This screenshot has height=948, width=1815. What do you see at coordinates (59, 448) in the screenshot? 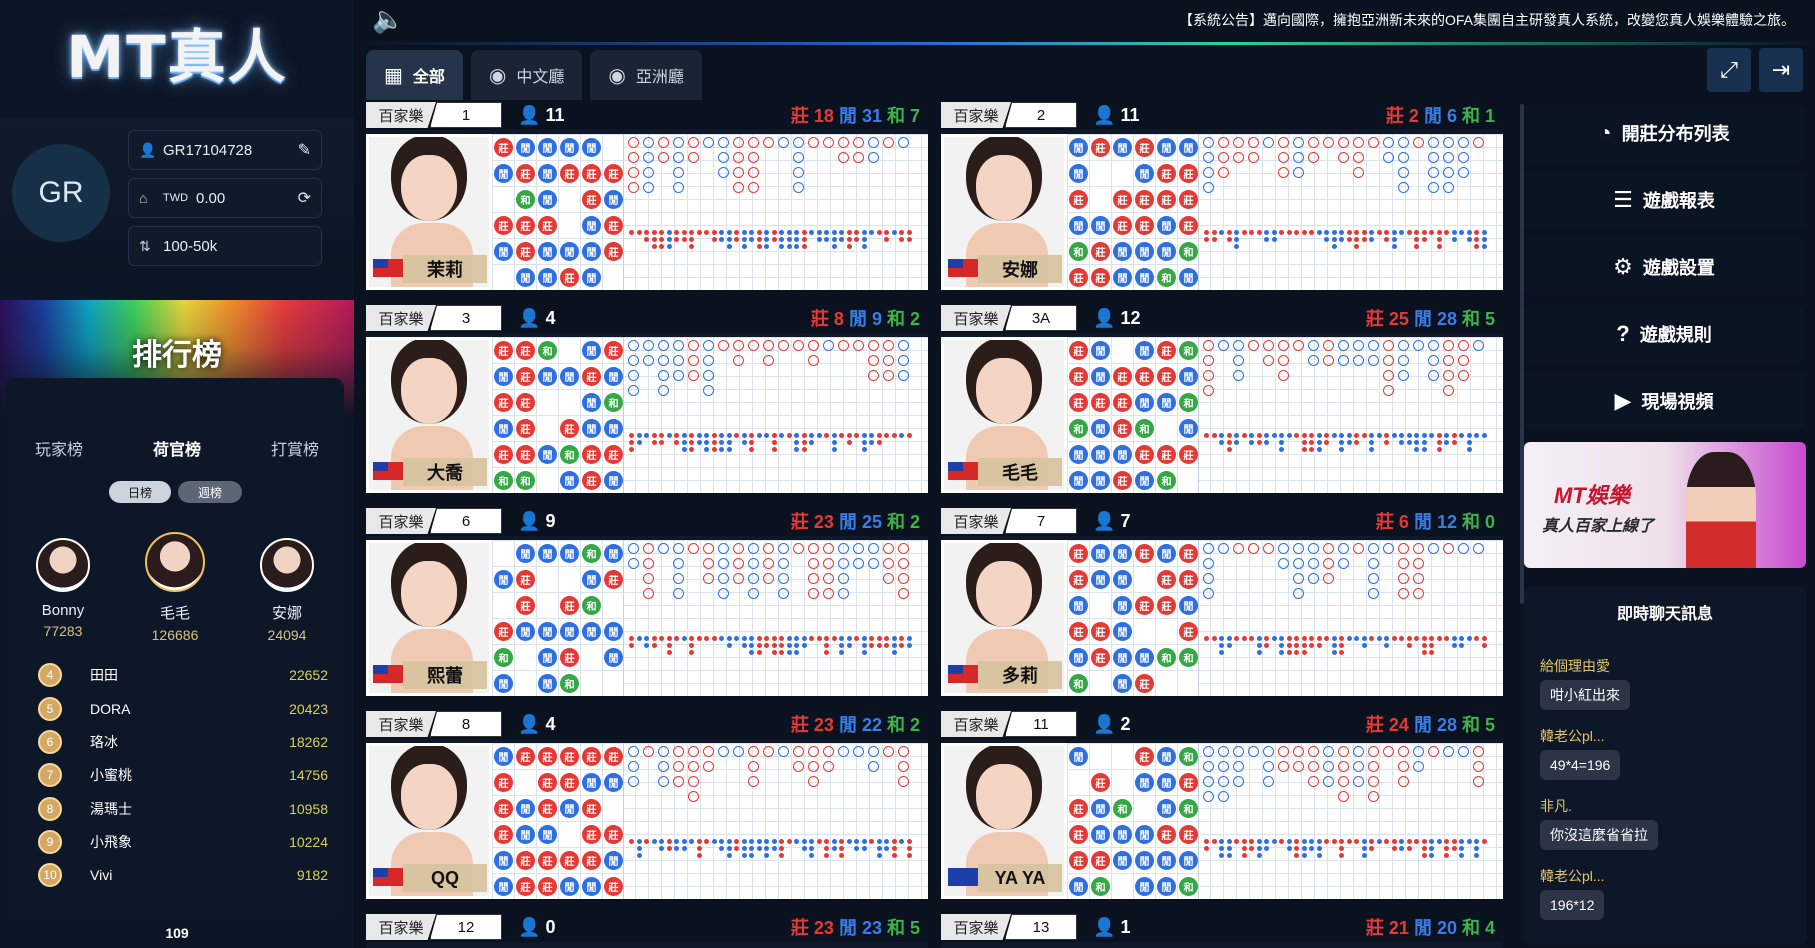
I see `tab-player-rank: 玩家榜` at bounding box center [59, 448].